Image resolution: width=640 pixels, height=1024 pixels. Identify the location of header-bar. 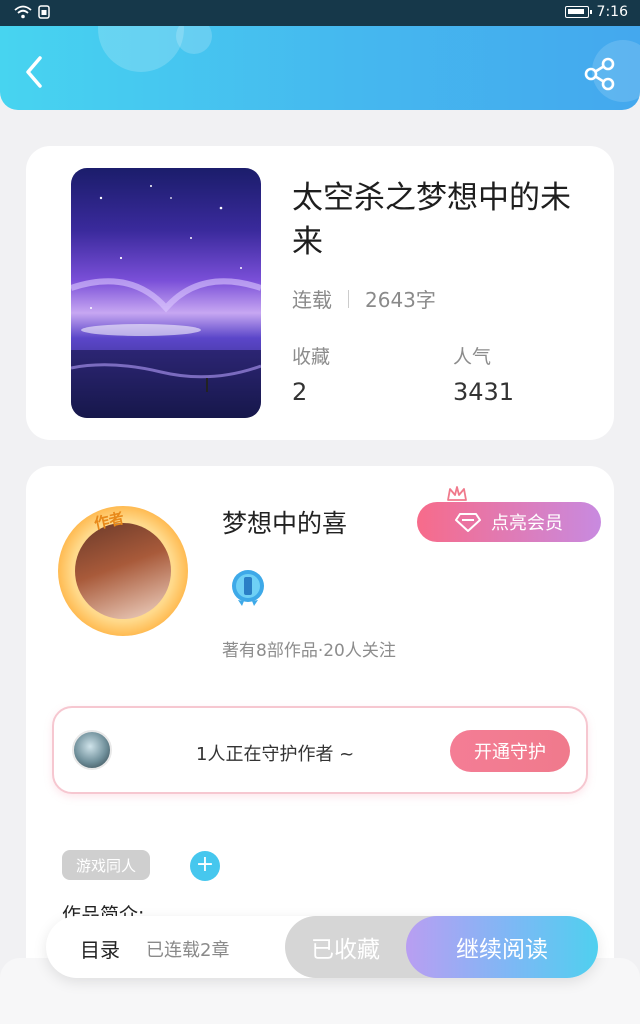
(320, 68).